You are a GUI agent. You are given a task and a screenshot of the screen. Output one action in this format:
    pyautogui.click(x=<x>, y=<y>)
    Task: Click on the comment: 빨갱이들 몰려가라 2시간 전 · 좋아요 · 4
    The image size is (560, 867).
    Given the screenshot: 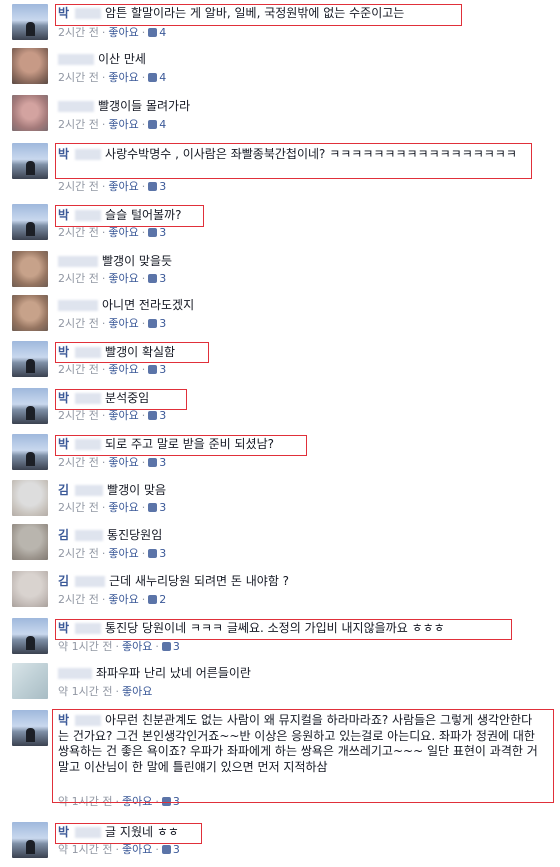 What is the action you would take?
    pyautogui.click(x=280, y=115)
    